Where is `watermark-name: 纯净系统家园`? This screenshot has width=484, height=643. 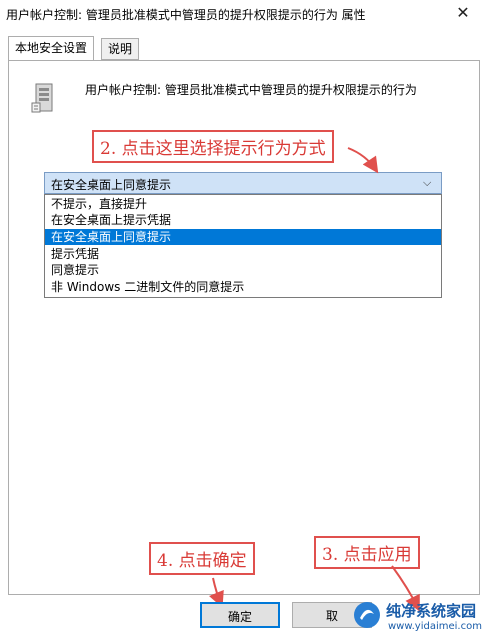
watermark-name: 纯净系统家园 is located at coordinates (431, 611).